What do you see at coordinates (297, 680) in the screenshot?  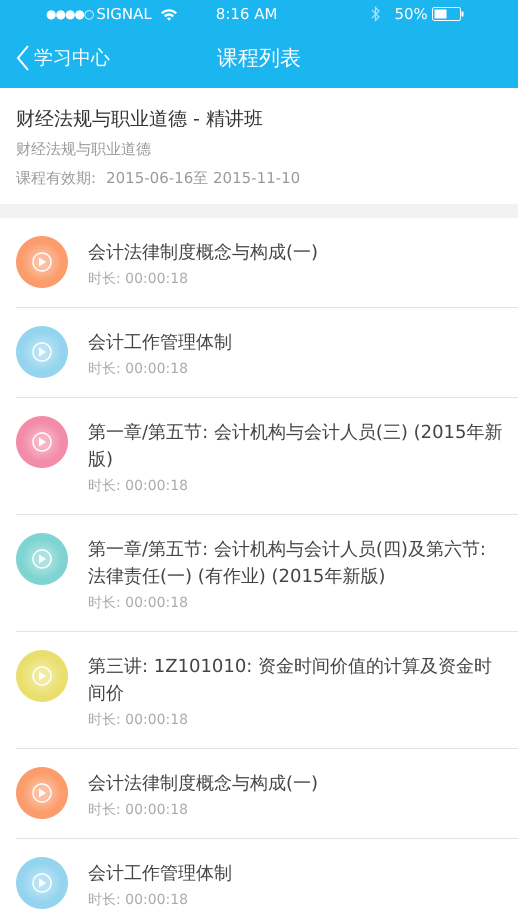 I see `lesson-title: 第三讲: 1Z101010: 资金时间价值的计算及资金时间价` at bounding box center [297, 680].